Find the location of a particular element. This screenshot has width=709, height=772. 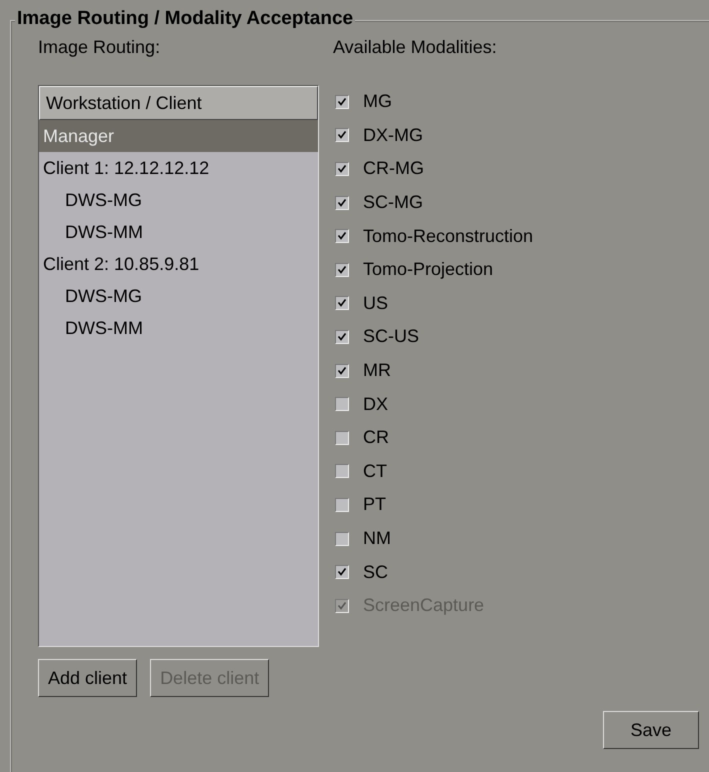

checkbox-label: Tomo-Reconstruction is located at coordinates (448, 236).